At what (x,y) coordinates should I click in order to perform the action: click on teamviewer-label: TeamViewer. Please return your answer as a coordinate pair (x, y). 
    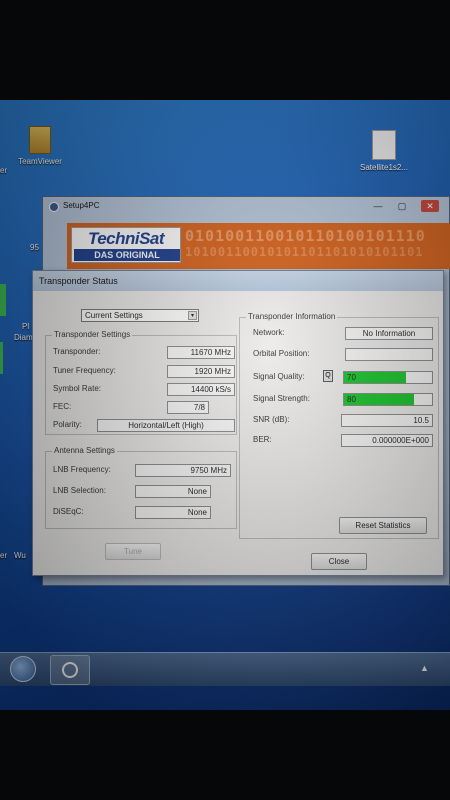
    Looking at the image, I should click on (40, 161).